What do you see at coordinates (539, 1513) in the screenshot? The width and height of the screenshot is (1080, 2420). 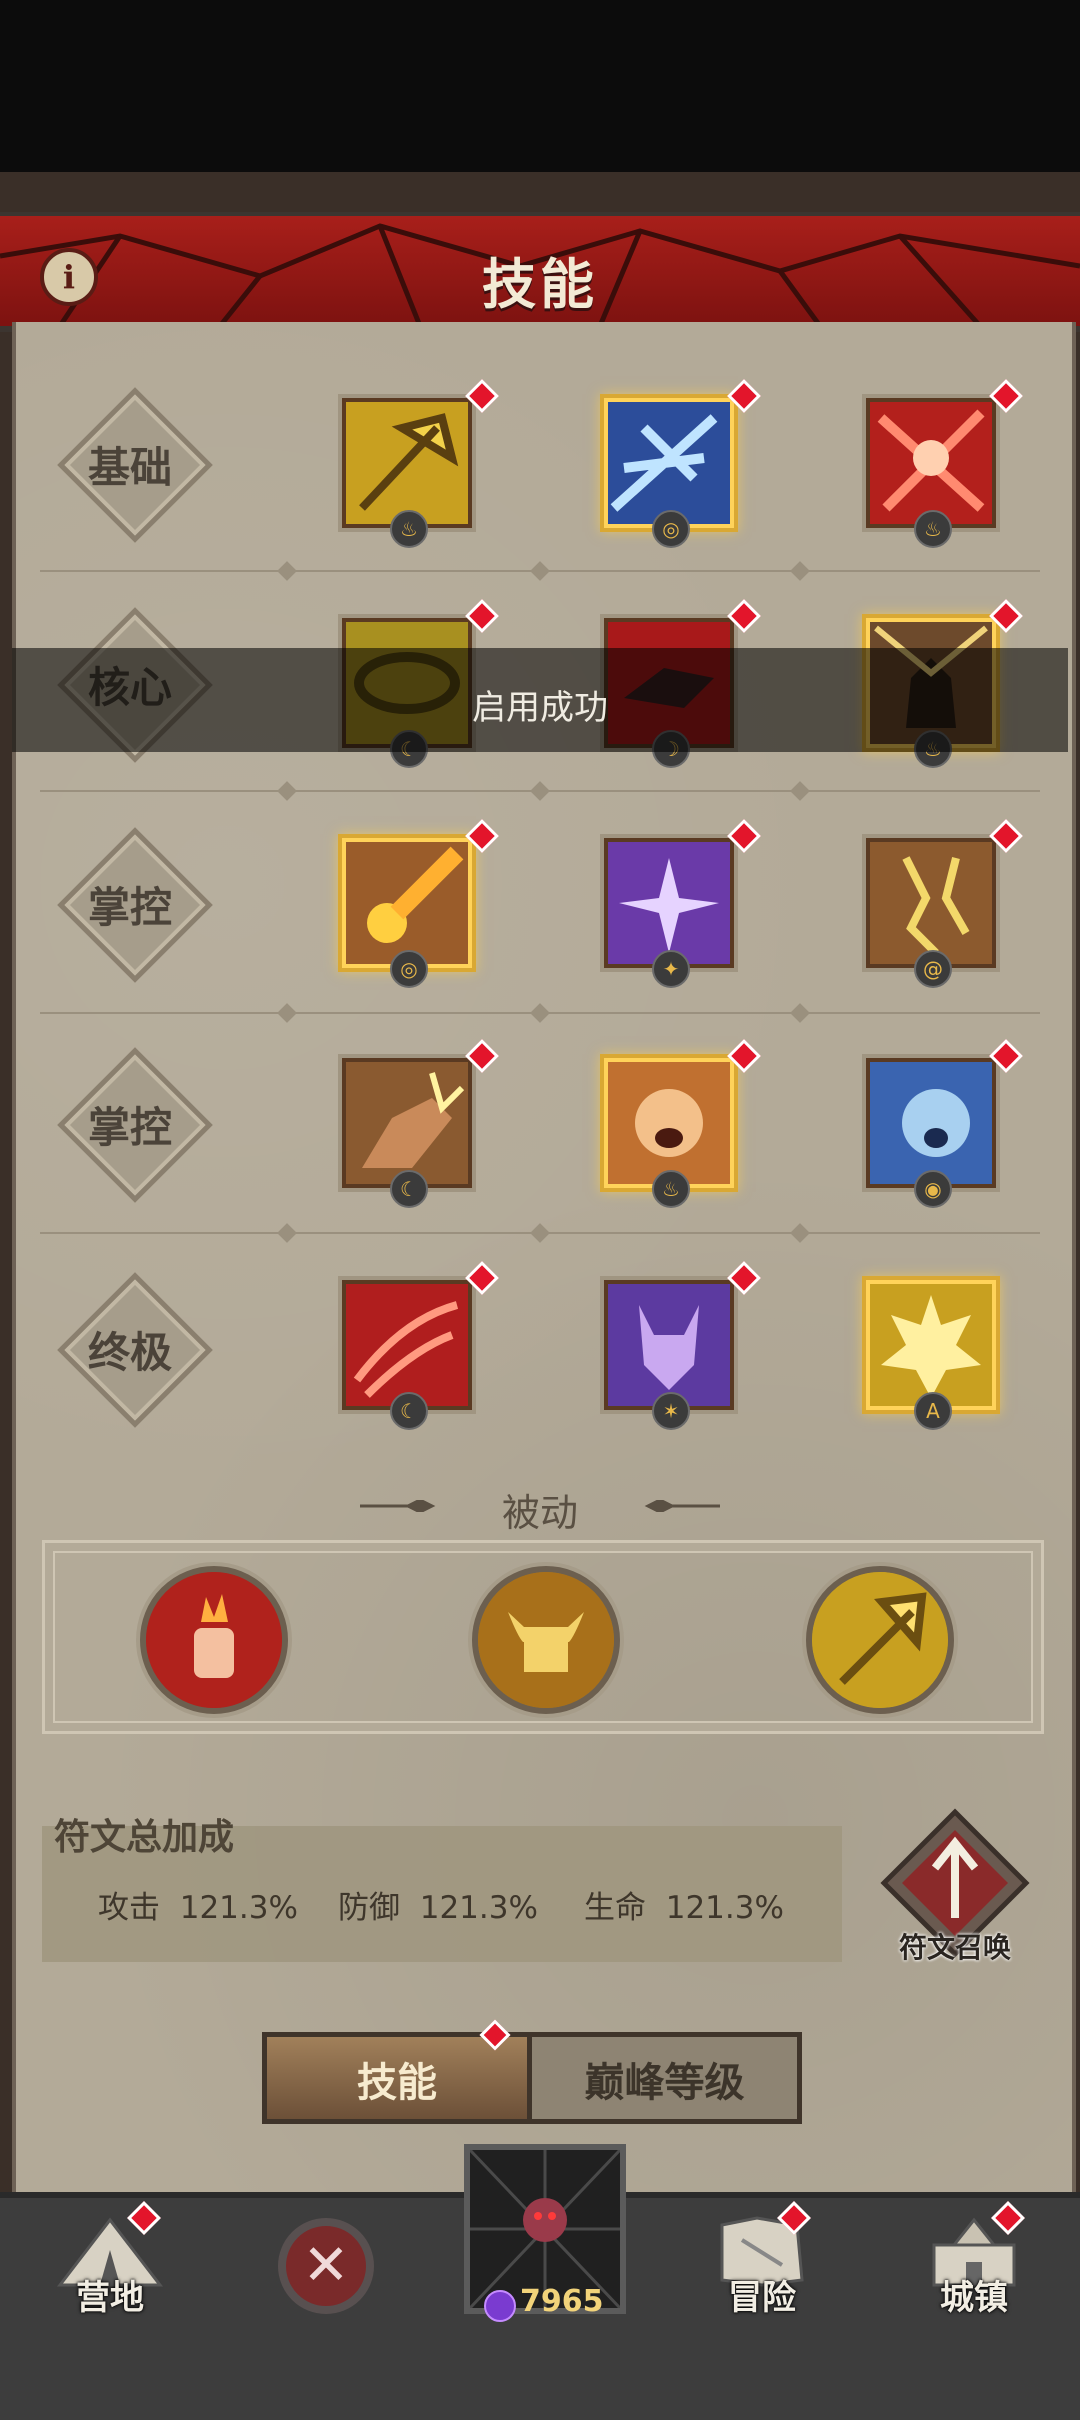 I see `passive-title: 被动` at bounding box center [539, 1513].